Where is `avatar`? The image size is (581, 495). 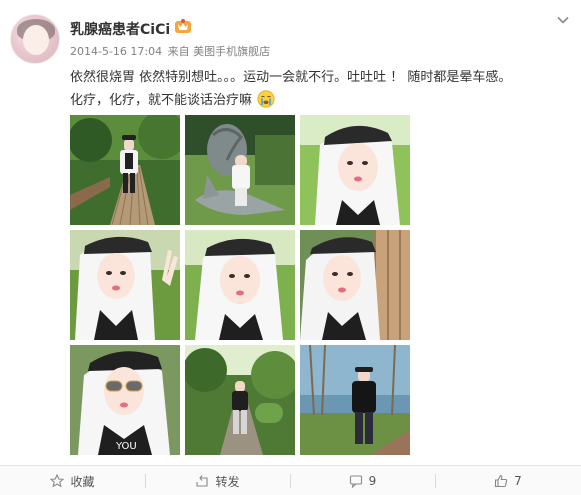
avatar is located at coordinates (35, 39).